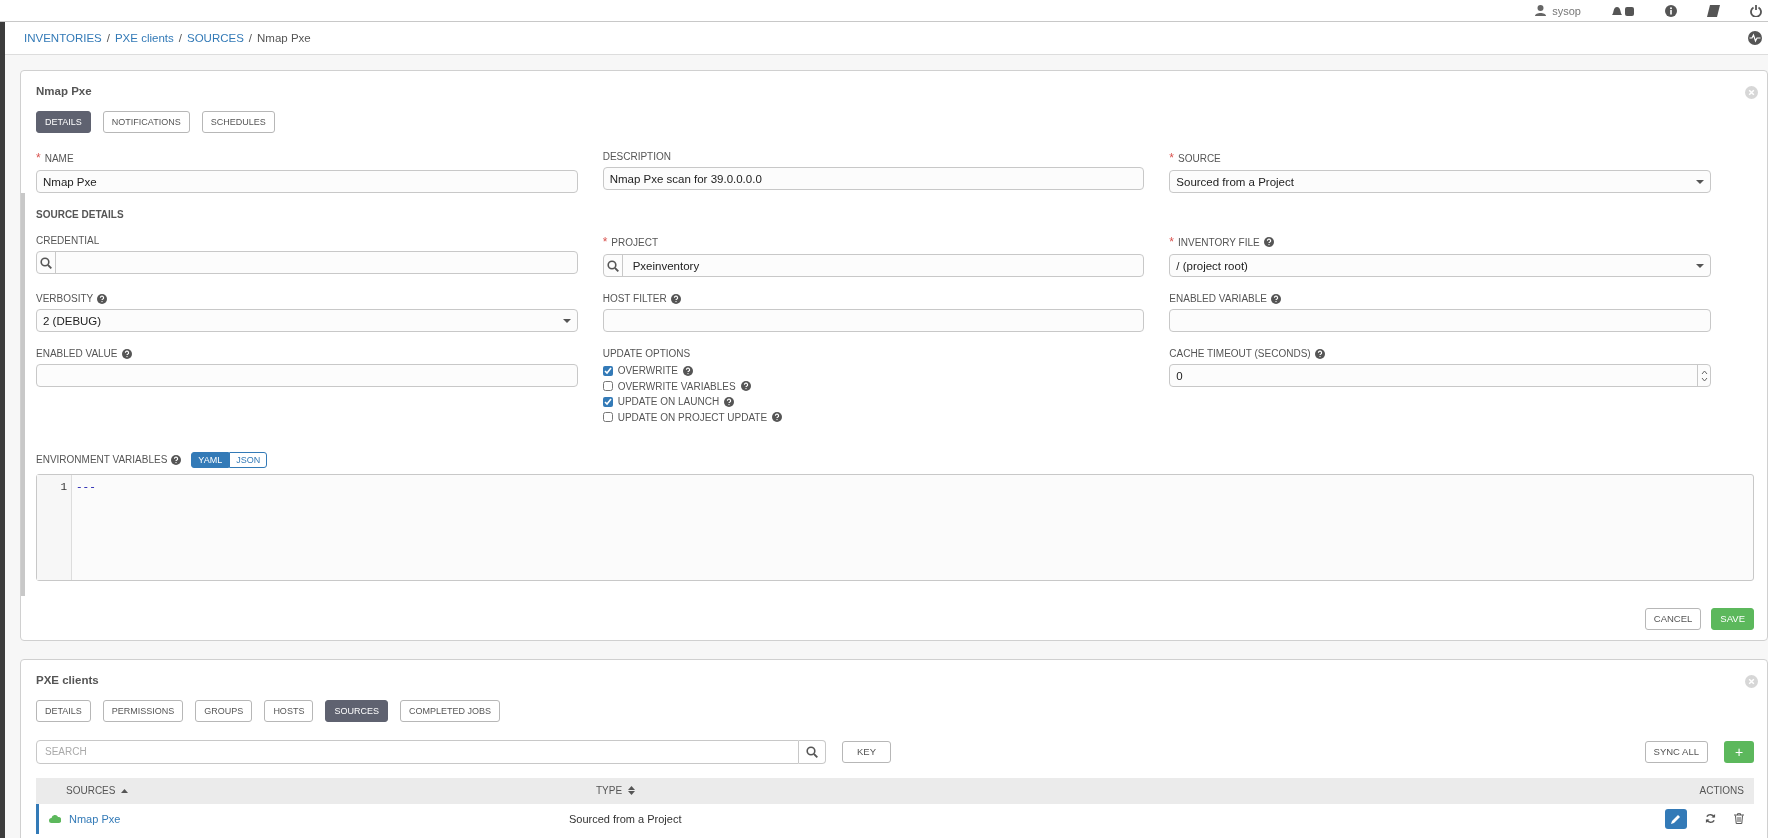 The height and width of the screenshot is (838, 1768). Describe the element at coordinates (248, 459) in the screenshot. I see `mode-toggle: JSON` at that location.